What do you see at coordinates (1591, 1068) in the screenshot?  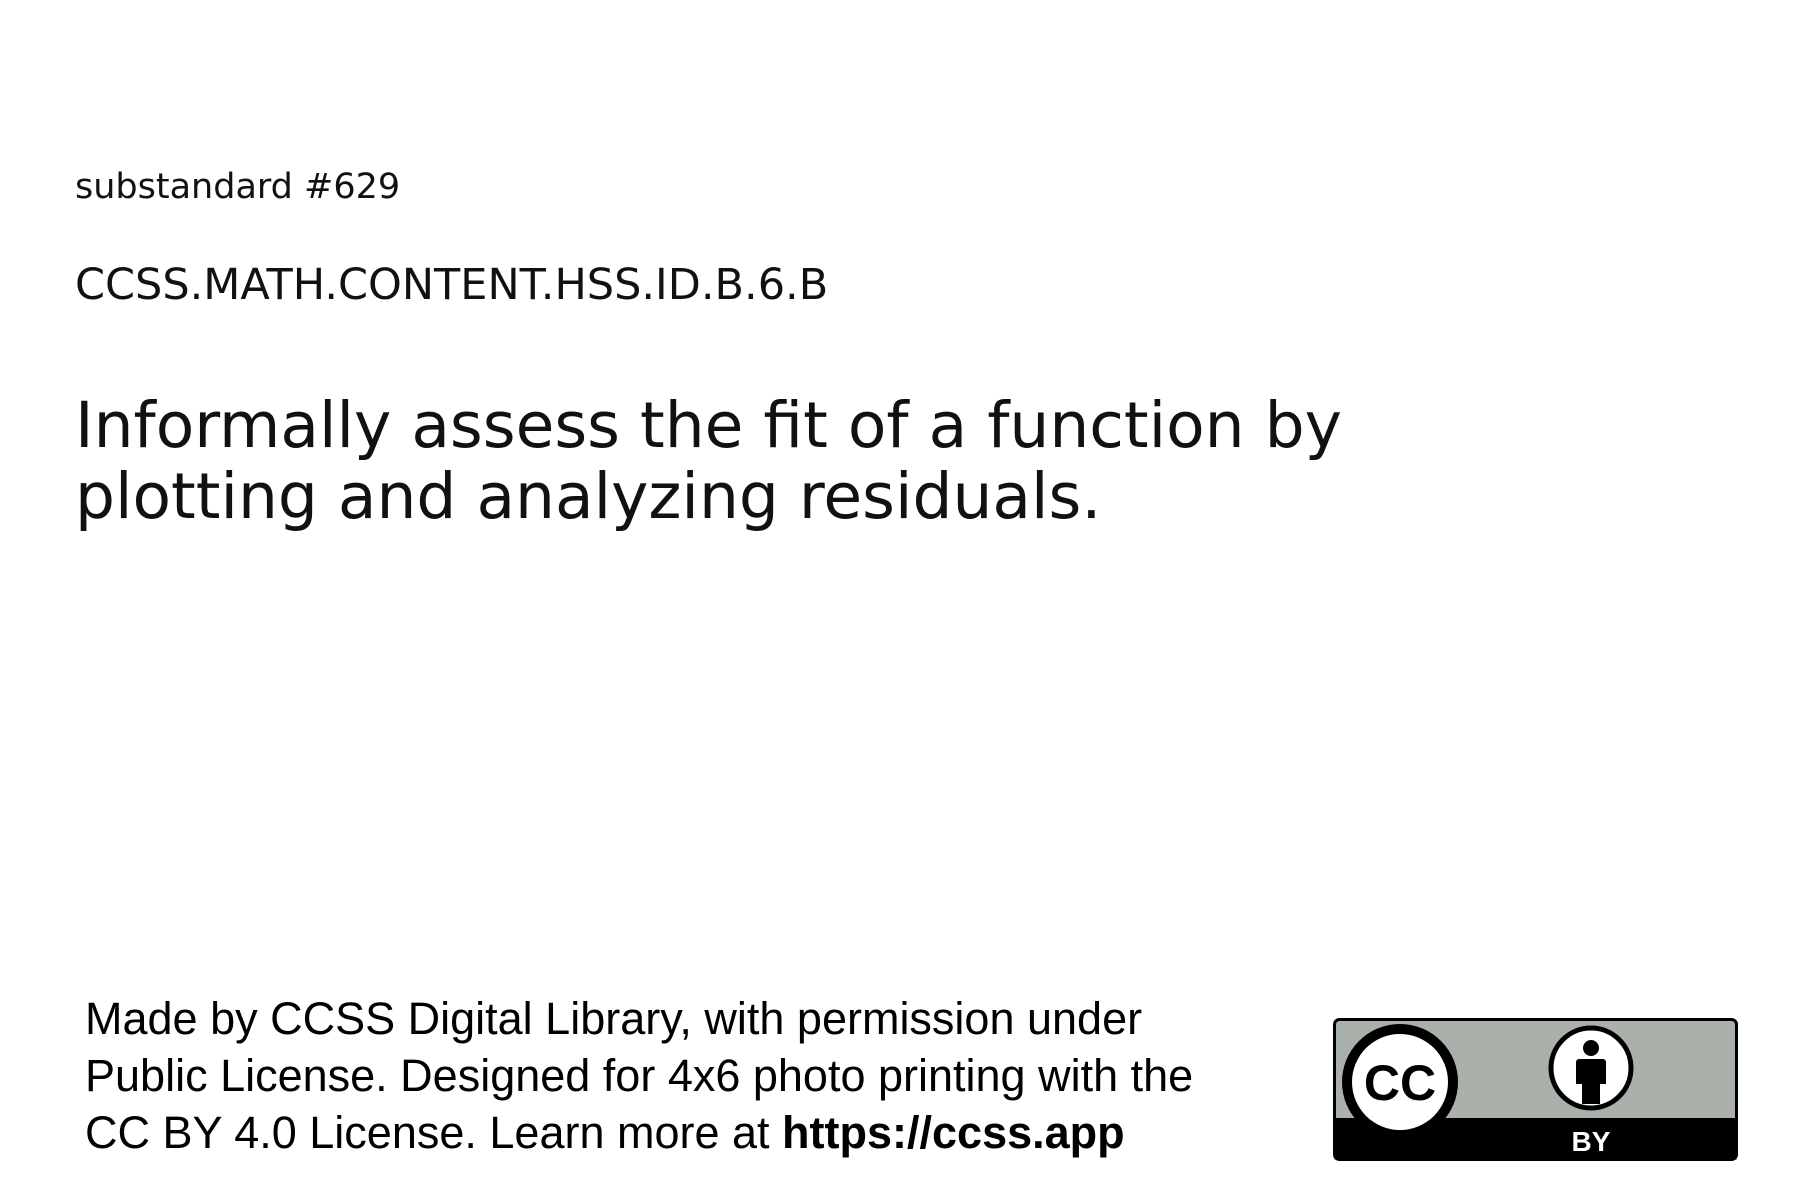 I see `attribution-person-icon` at bounding box center [1591, 1068].